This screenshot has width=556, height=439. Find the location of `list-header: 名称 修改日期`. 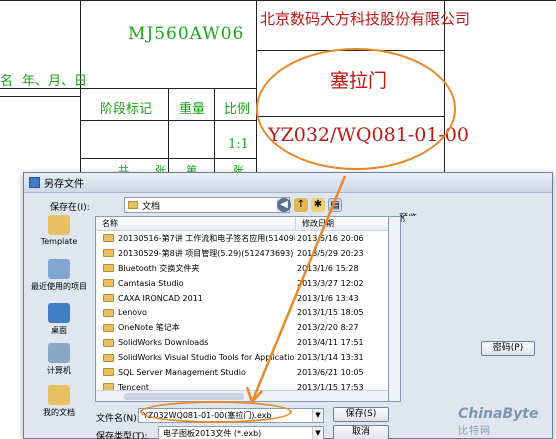

list-header: 名称 修改日期 is located at coordinates (242, 224).